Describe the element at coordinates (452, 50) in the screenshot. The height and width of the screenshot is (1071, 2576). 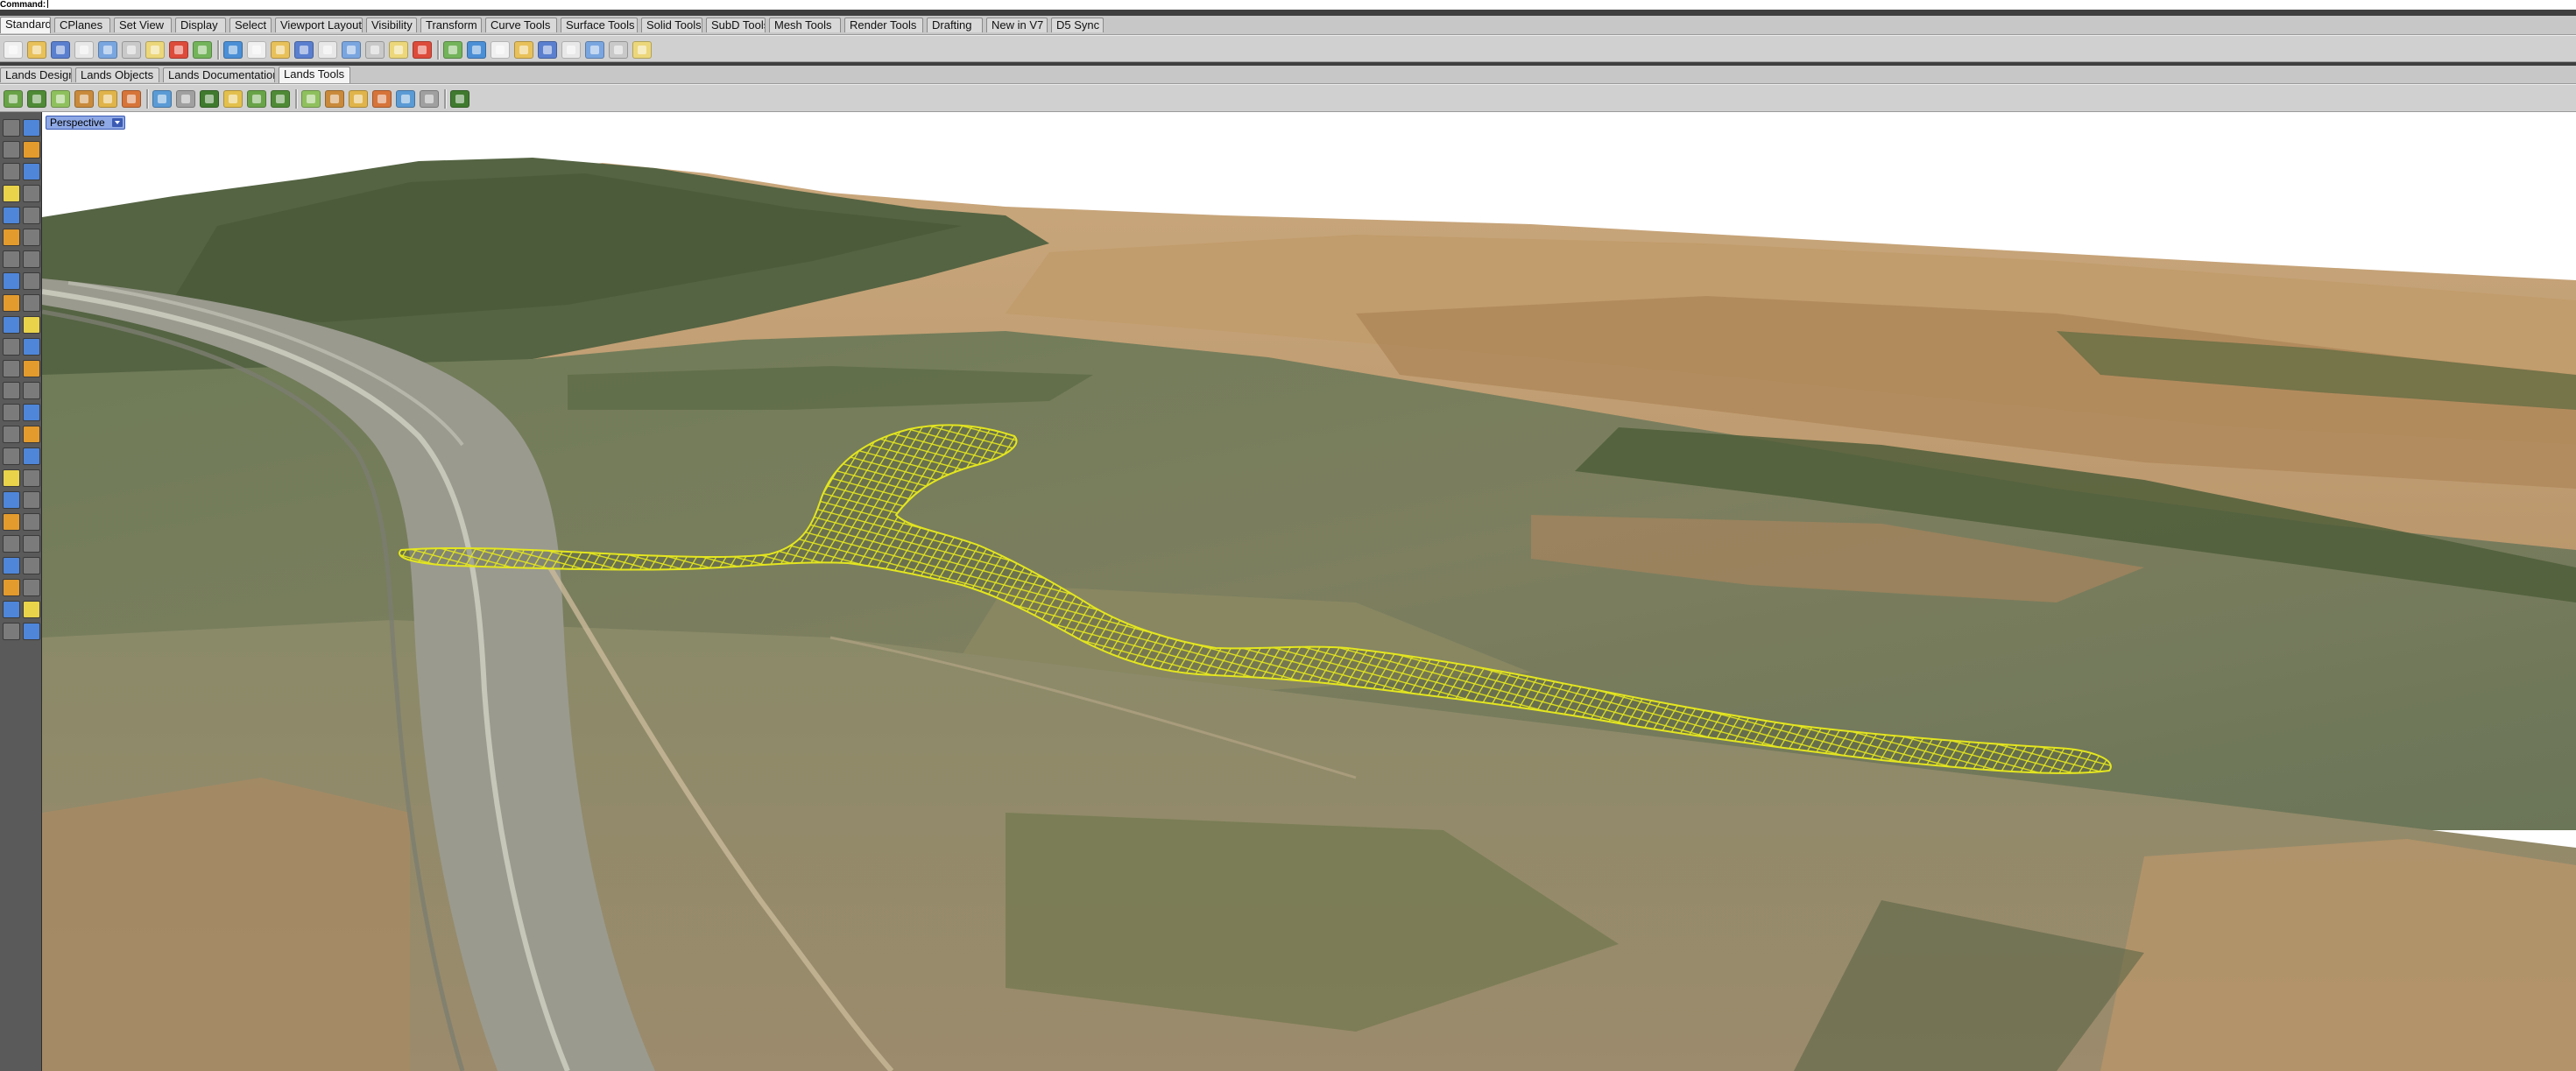
I see `show-icon` at that location.